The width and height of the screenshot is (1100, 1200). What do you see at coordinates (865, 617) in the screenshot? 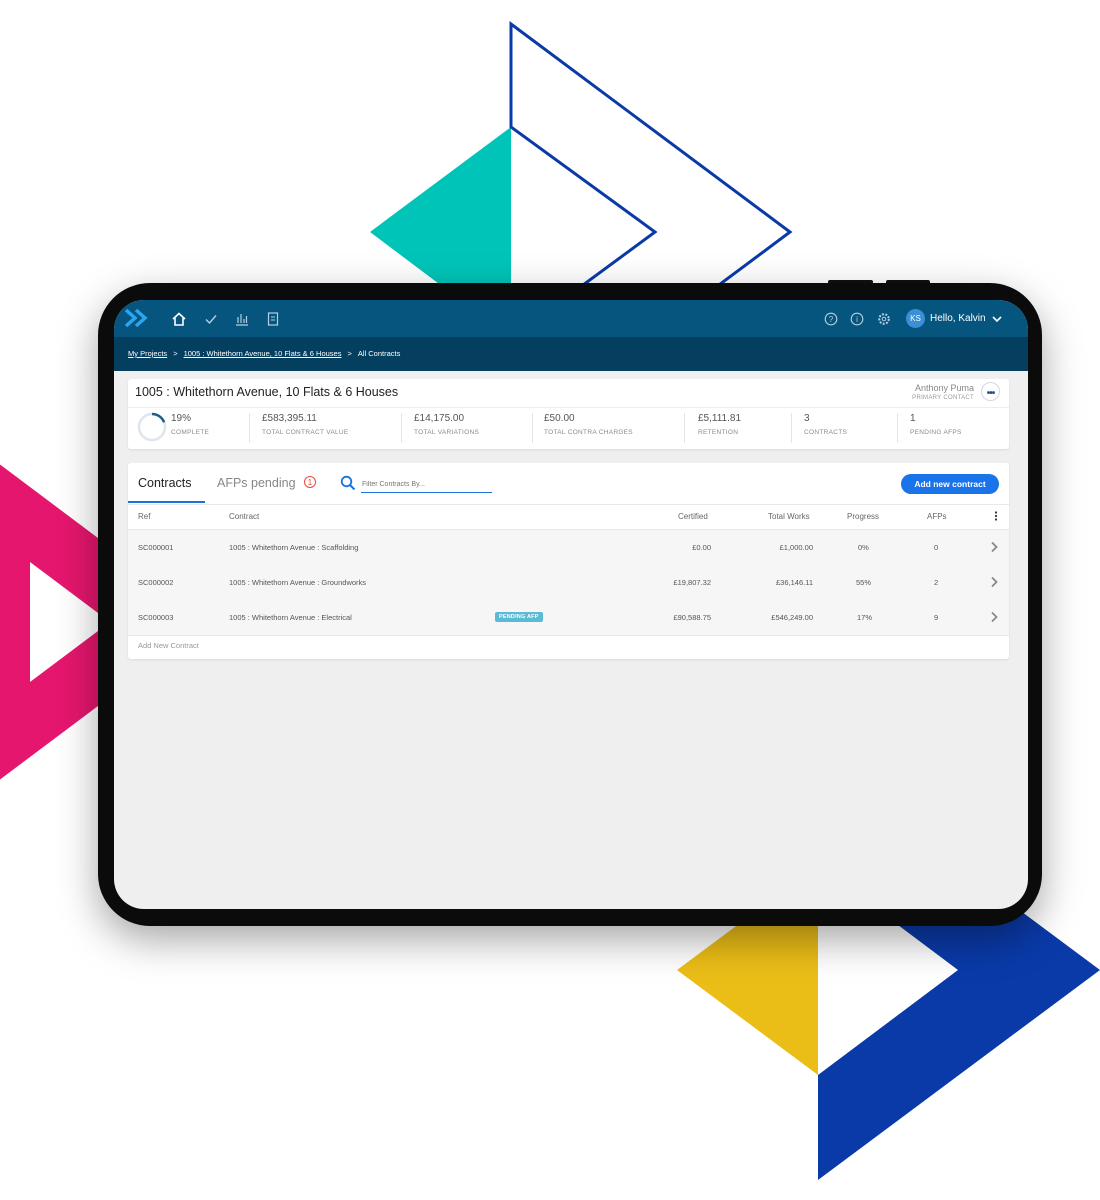
I see `cell-progress: 17%` at bounding box center [865, 617].